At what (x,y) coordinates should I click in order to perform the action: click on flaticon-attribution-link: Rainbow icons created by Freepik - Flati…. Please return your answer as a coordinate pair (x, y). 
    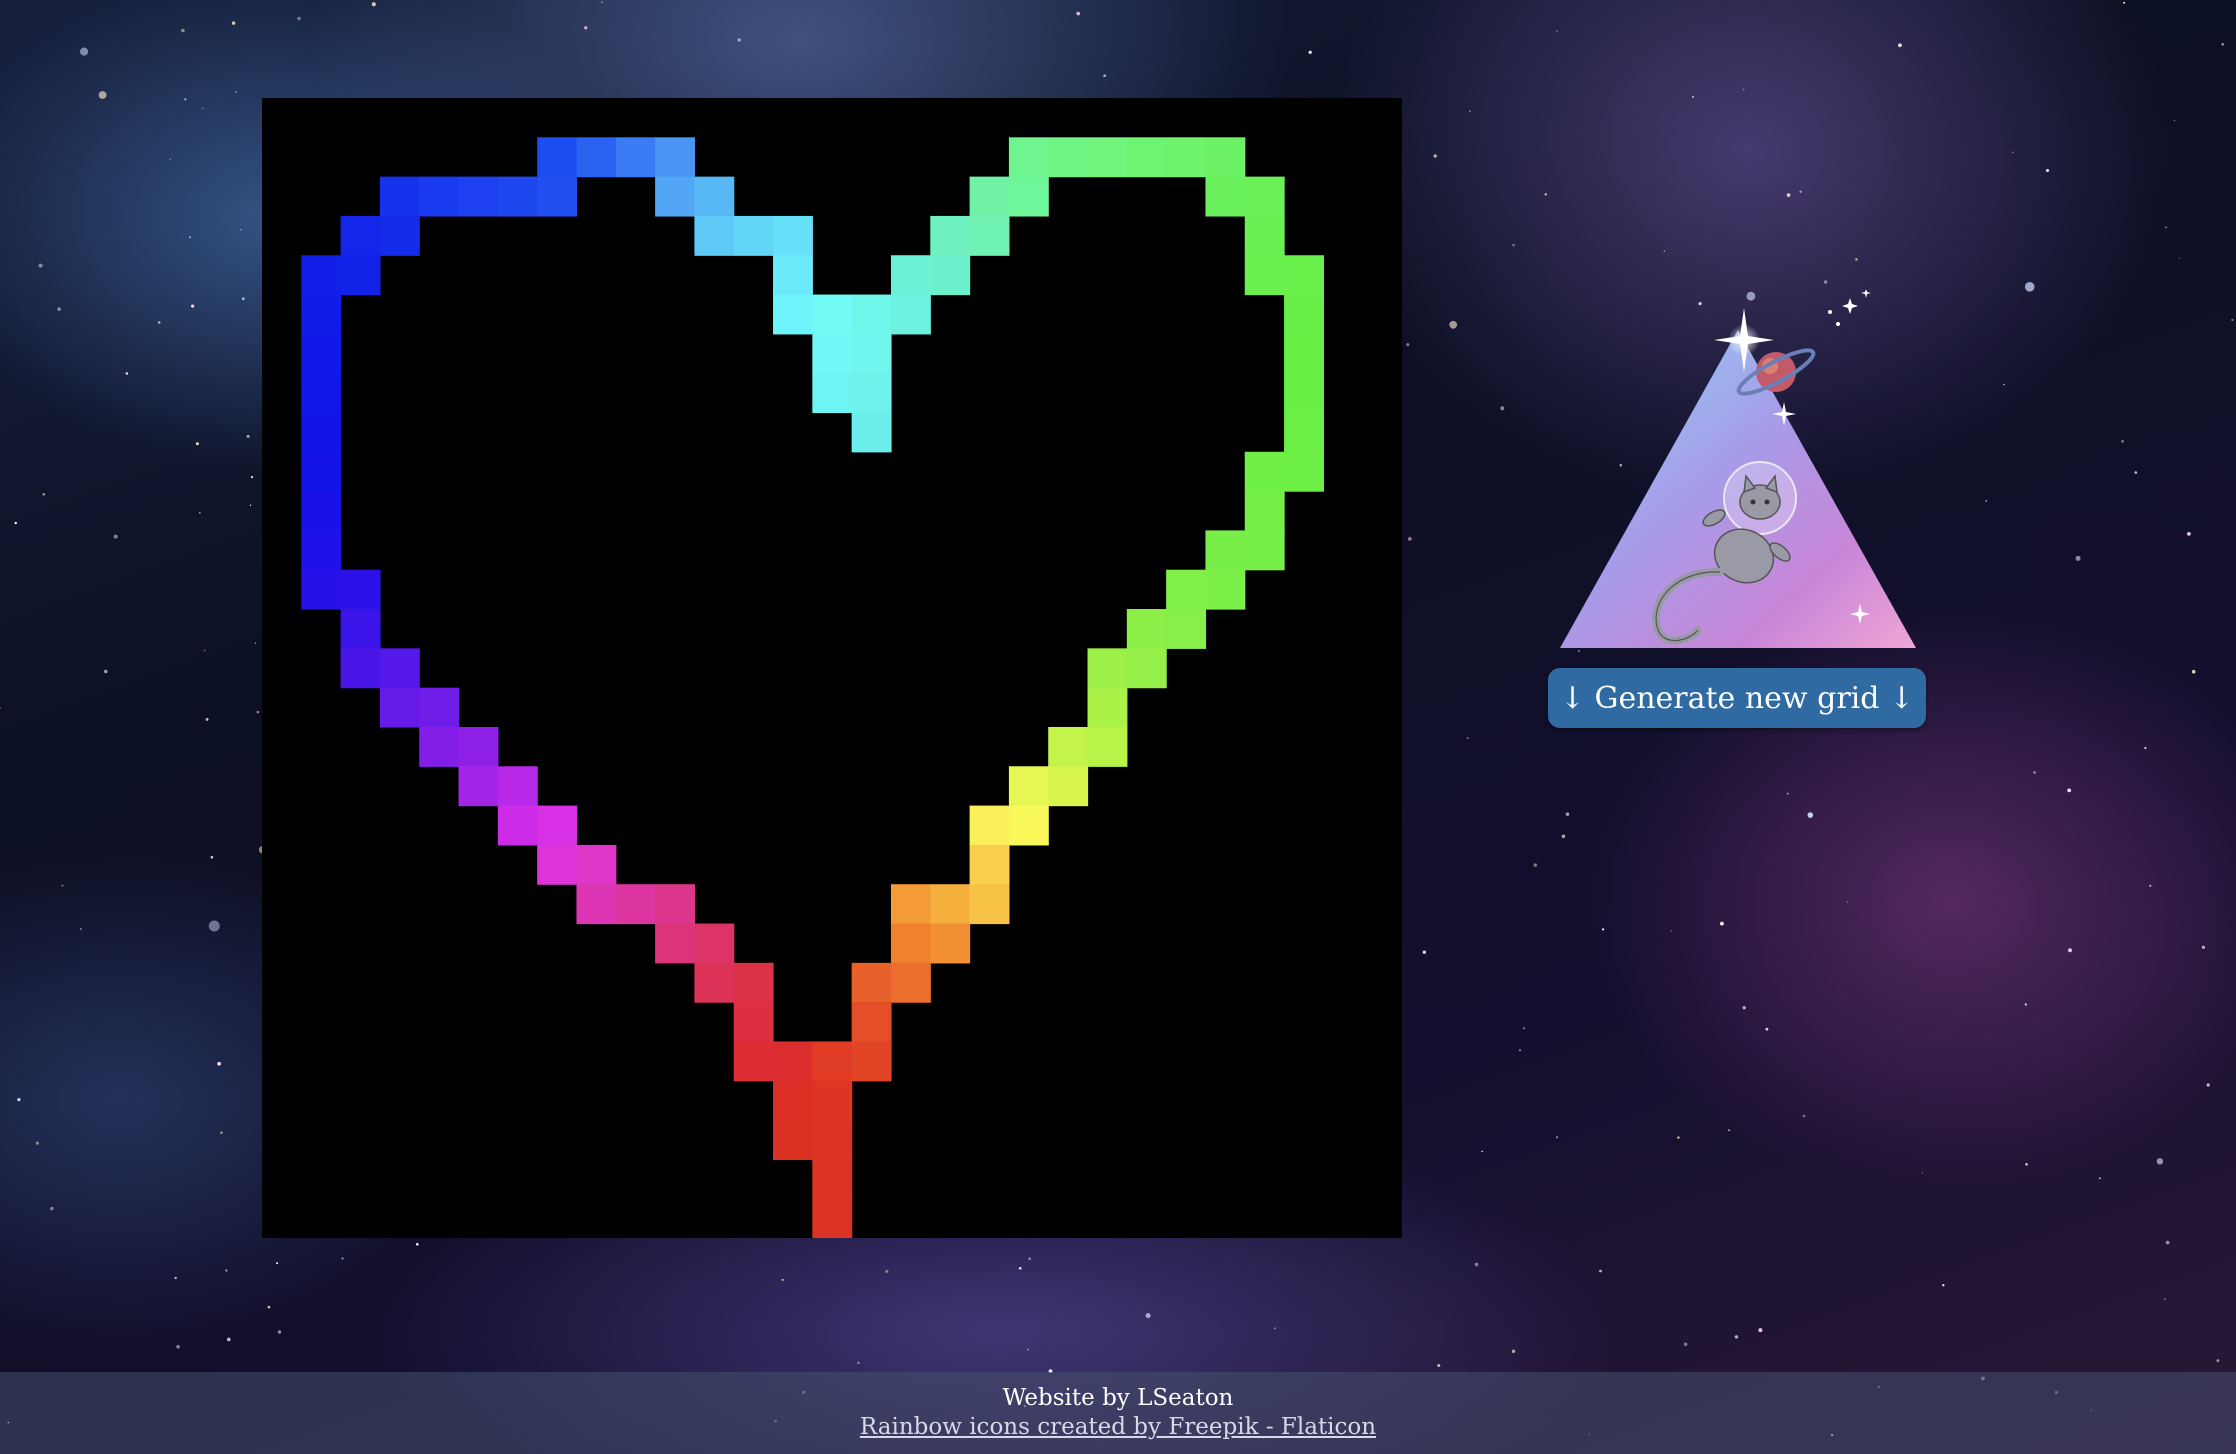
    Looking at the image, I should click on (1118, 1427).